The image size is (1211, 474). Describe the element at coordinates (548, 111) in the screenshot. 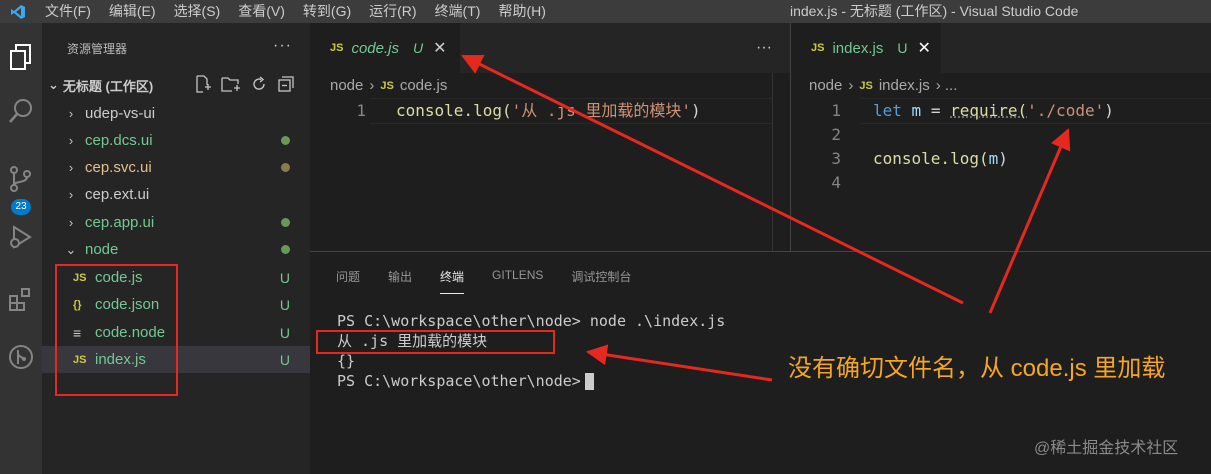

I see `code-line: console.log('从 .js 里加载的模块')` at that location.